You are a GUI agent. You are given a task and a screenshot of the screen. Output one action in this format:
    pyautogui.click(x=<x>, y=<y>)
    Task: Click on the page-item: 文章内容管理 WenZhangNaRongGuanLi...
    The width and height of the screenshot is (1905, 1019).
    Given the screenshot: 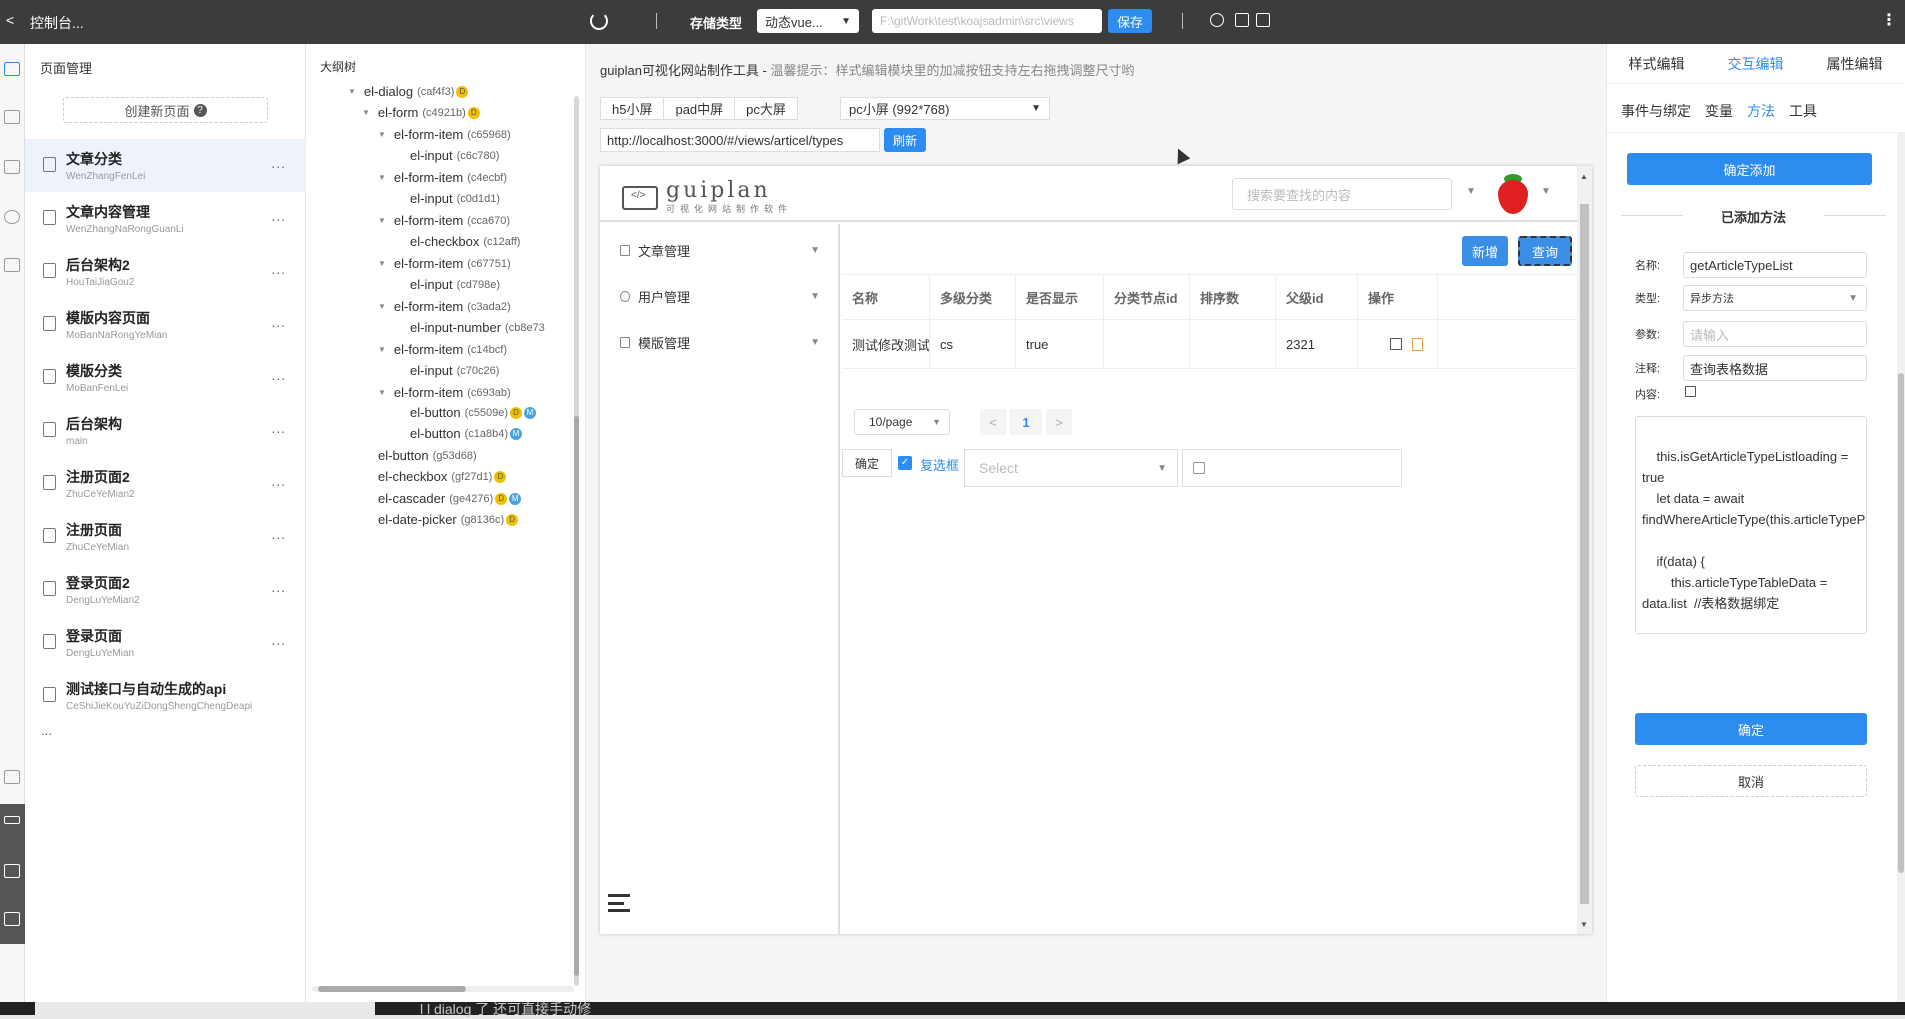 What is the action you would take?
    pyautogui.click(x=165, y=218)
    